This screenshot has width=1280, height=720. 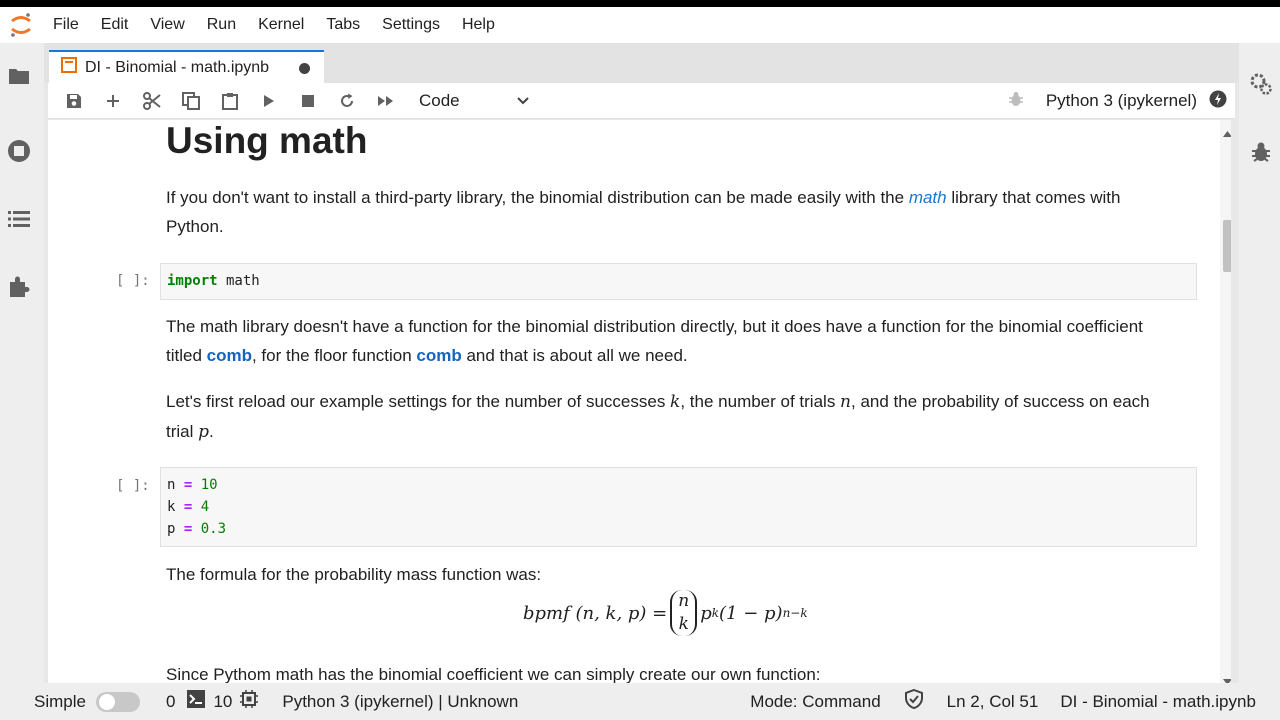 I want to click on binom-top: n, so click(x=684, y=601).